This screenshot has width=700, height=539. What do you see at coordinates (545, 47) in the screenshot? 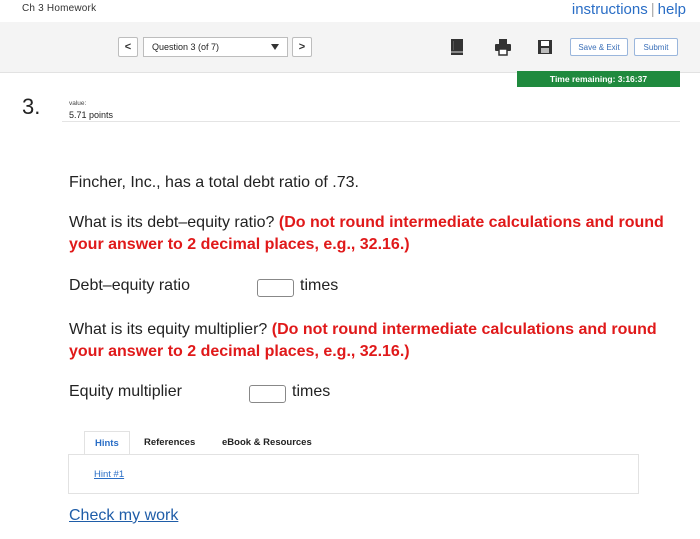
I see `save-icon` at bounding box center [545, 47].